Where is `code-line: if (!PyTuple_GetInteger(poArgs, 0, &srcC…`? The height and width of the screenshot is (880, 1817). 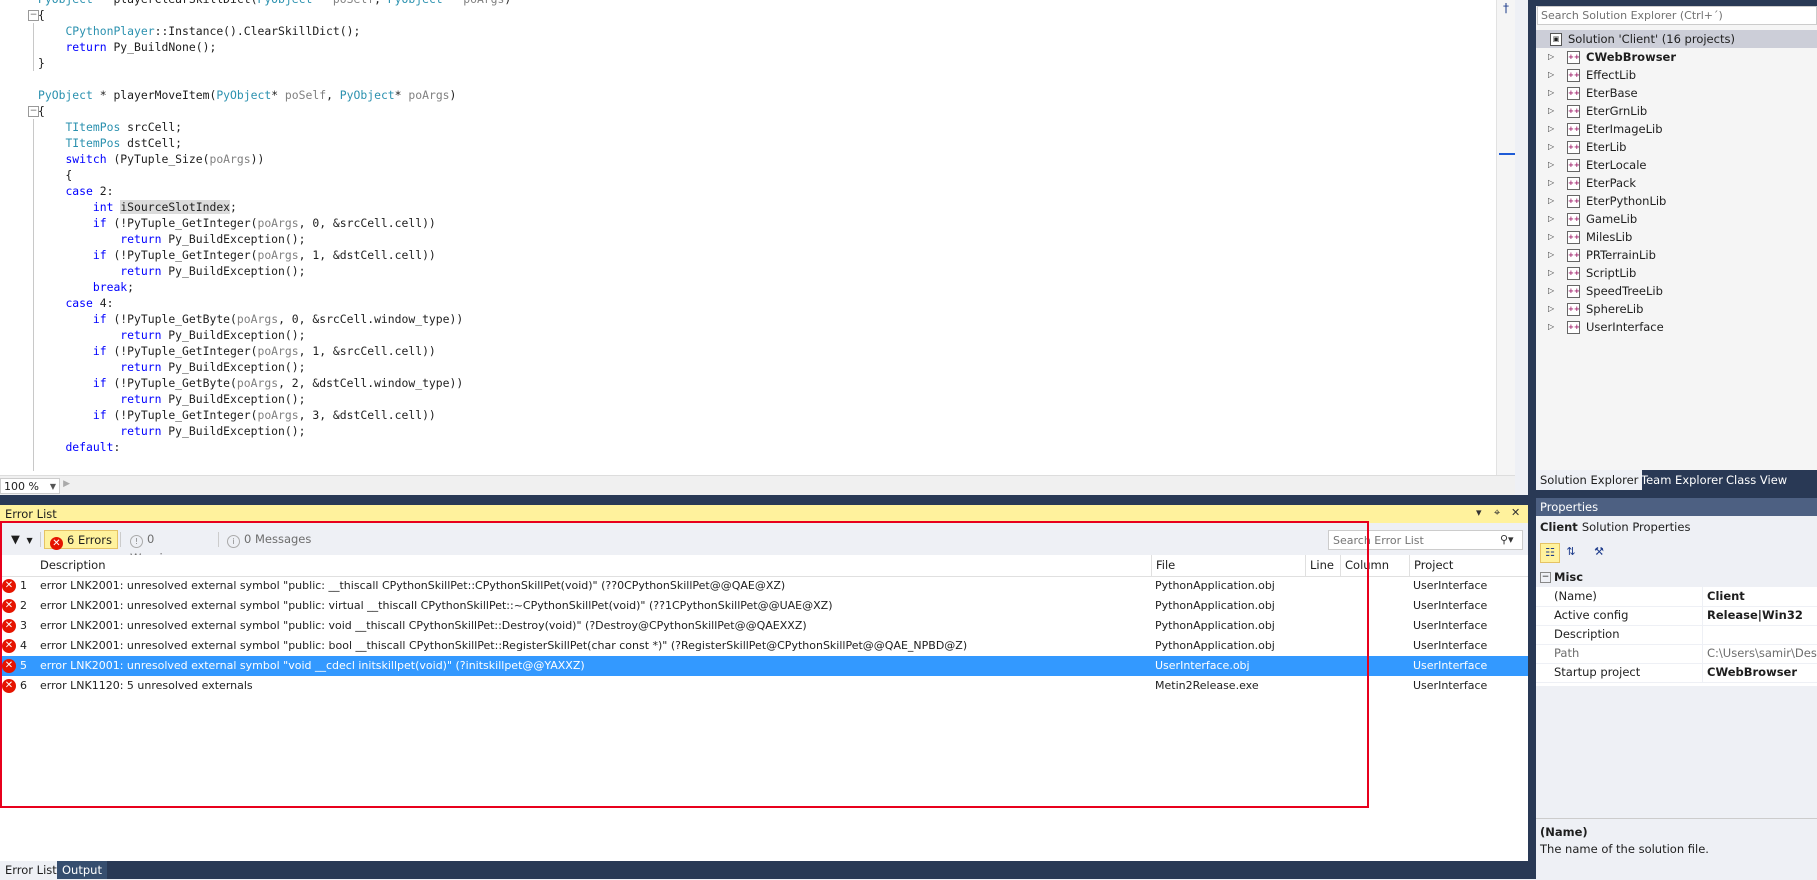
code-line: if (!PyTuple_GetInteger(poArgs, 0, &srcC… is located at coordinates (237, 223).